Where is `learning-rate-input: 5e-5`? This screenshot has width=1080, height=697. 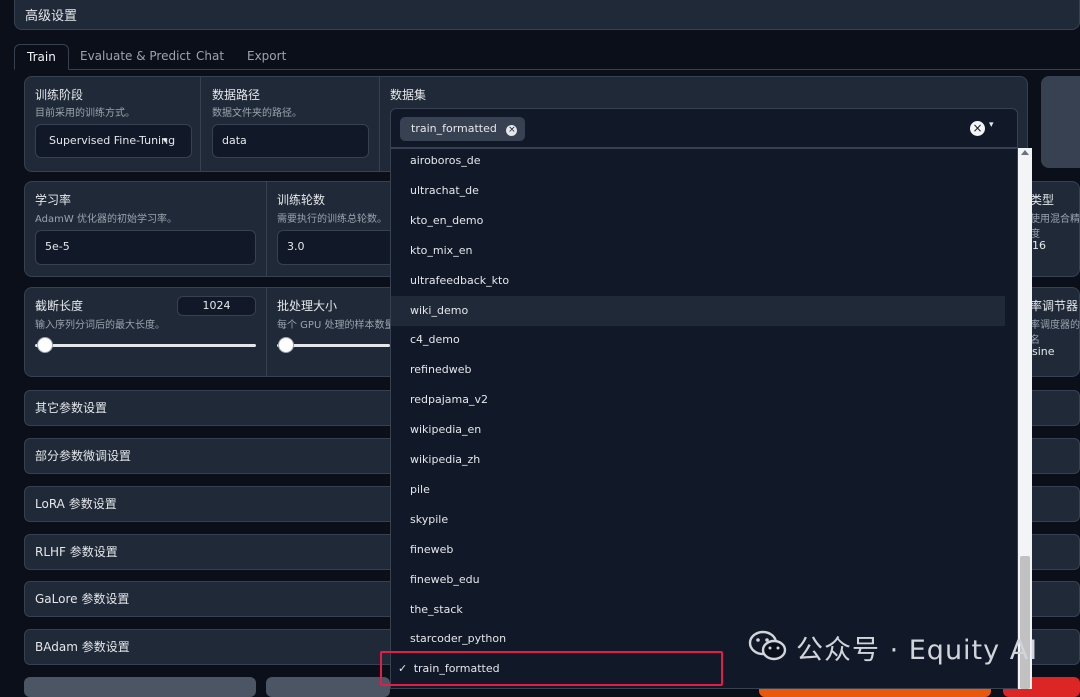
learning-rate-input: 5e-5 is located at coordinates (145, 247).